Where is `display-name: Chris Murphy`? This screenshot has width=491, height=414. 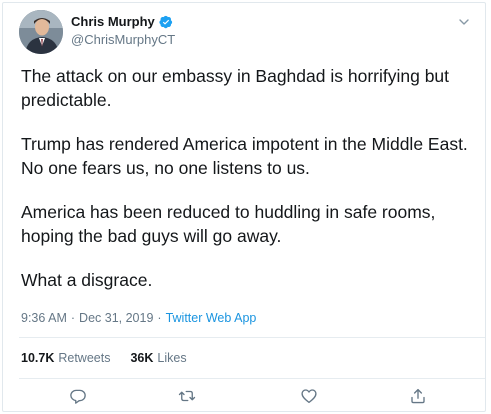
display-name: Chris Murphy is located at coordinates (113, 21).